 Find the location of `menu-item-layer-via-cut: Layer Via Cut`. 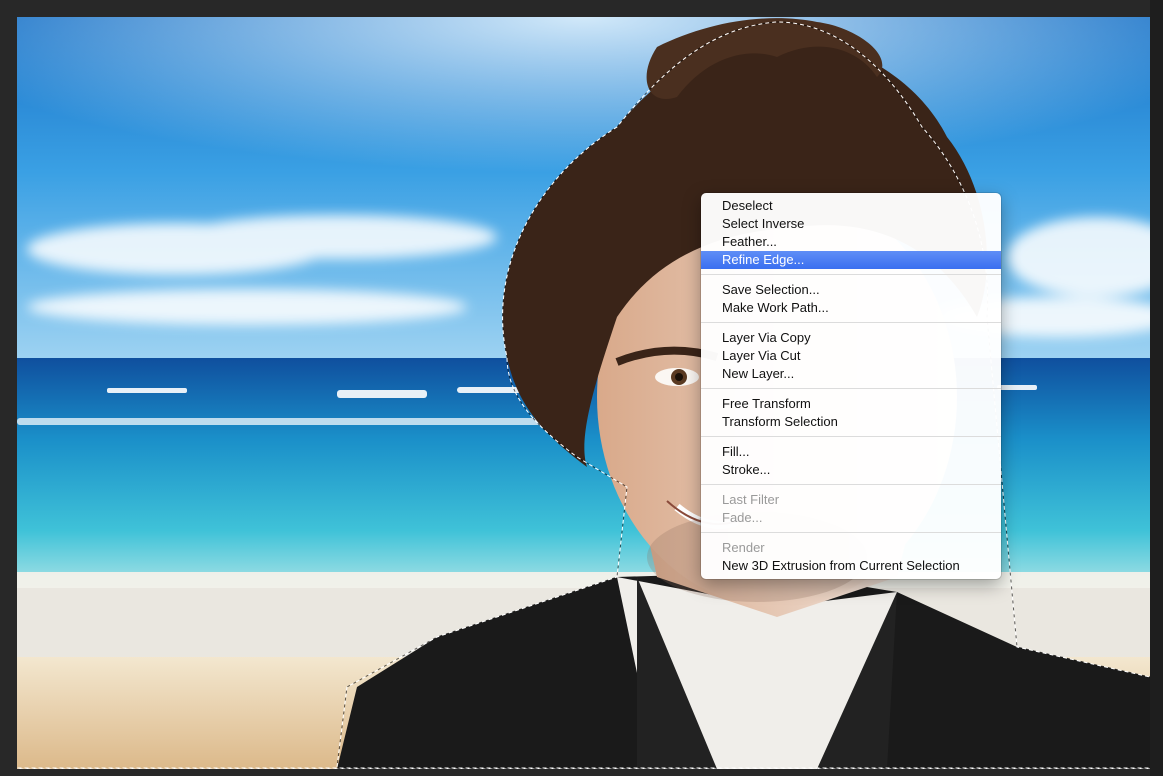

menu-item-layer-via-cut: Layer Via Cut is located at coordinates (851, 356).